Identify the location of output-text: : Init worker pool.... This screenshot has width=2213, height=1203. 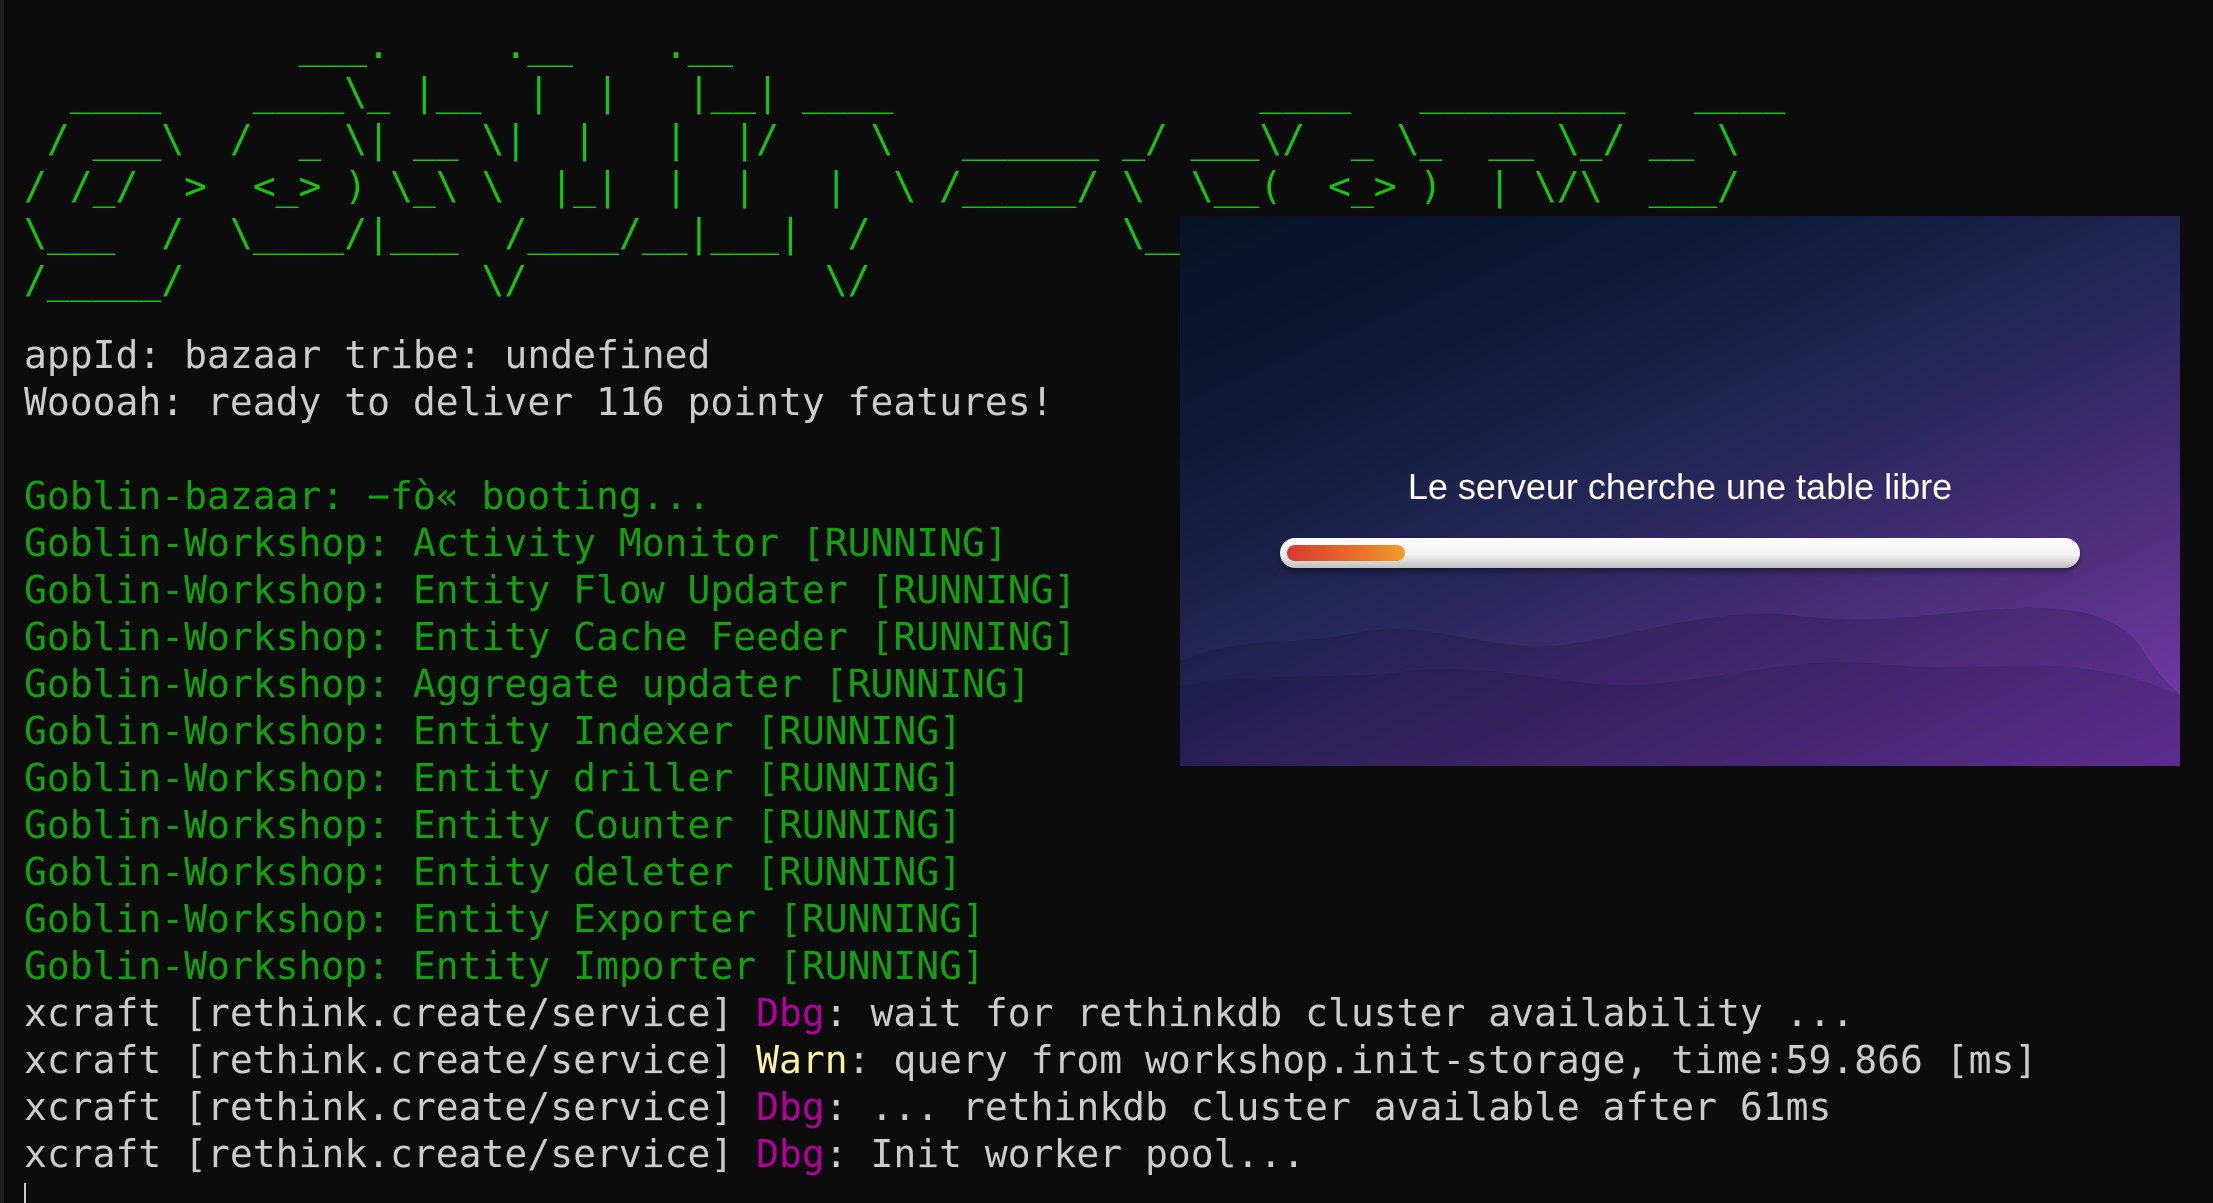
(1065, 1154).